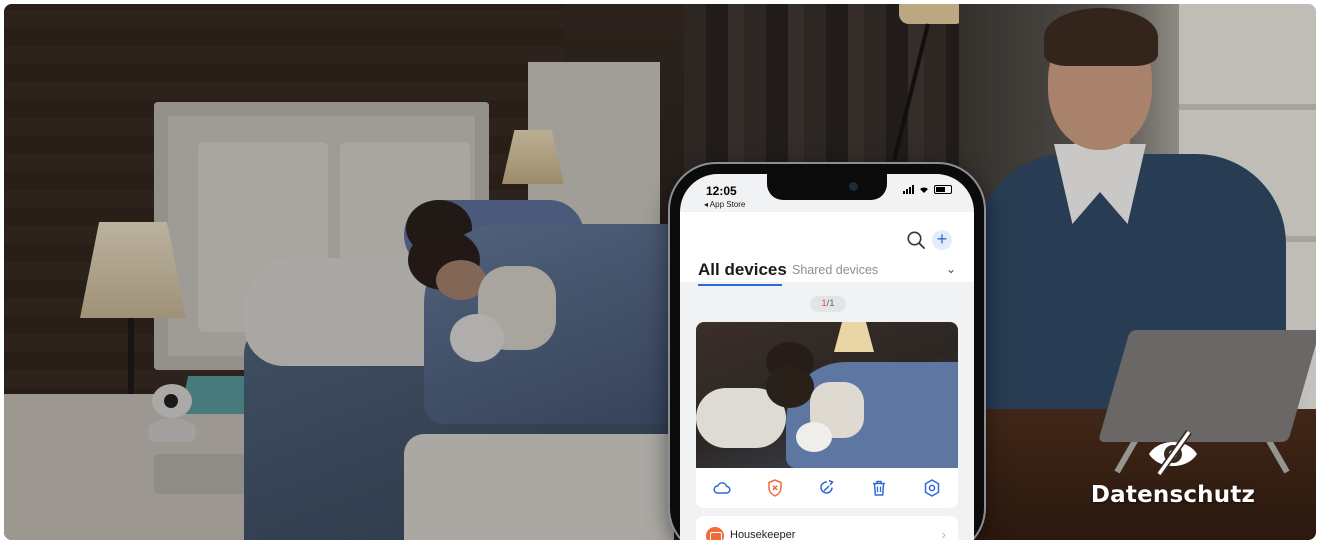  What do you see at coordinates (916, 240) in the screenshot?
I see `search-icon` at bounding box center [916, 240].